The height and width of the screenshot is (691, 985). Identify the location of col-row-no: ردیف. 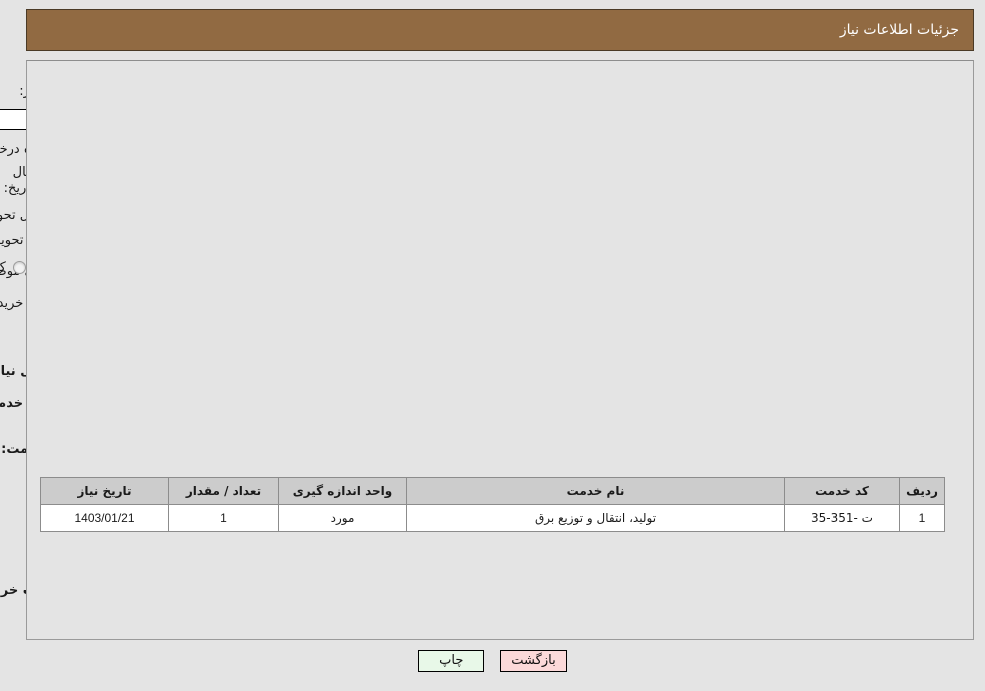
(922, 491).